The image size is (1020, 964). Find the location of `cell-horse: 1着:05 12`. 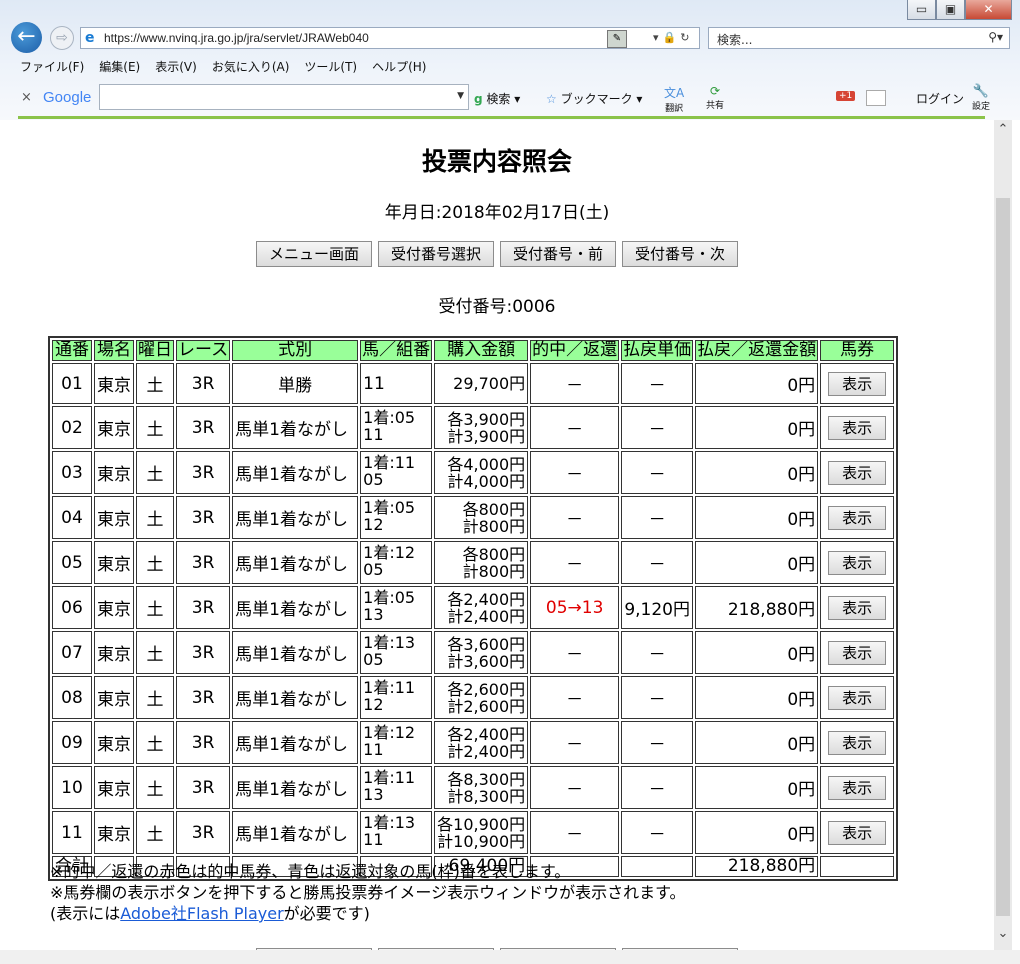

cell-horse: 1着:05 12 is located at coordinates (396, 517).